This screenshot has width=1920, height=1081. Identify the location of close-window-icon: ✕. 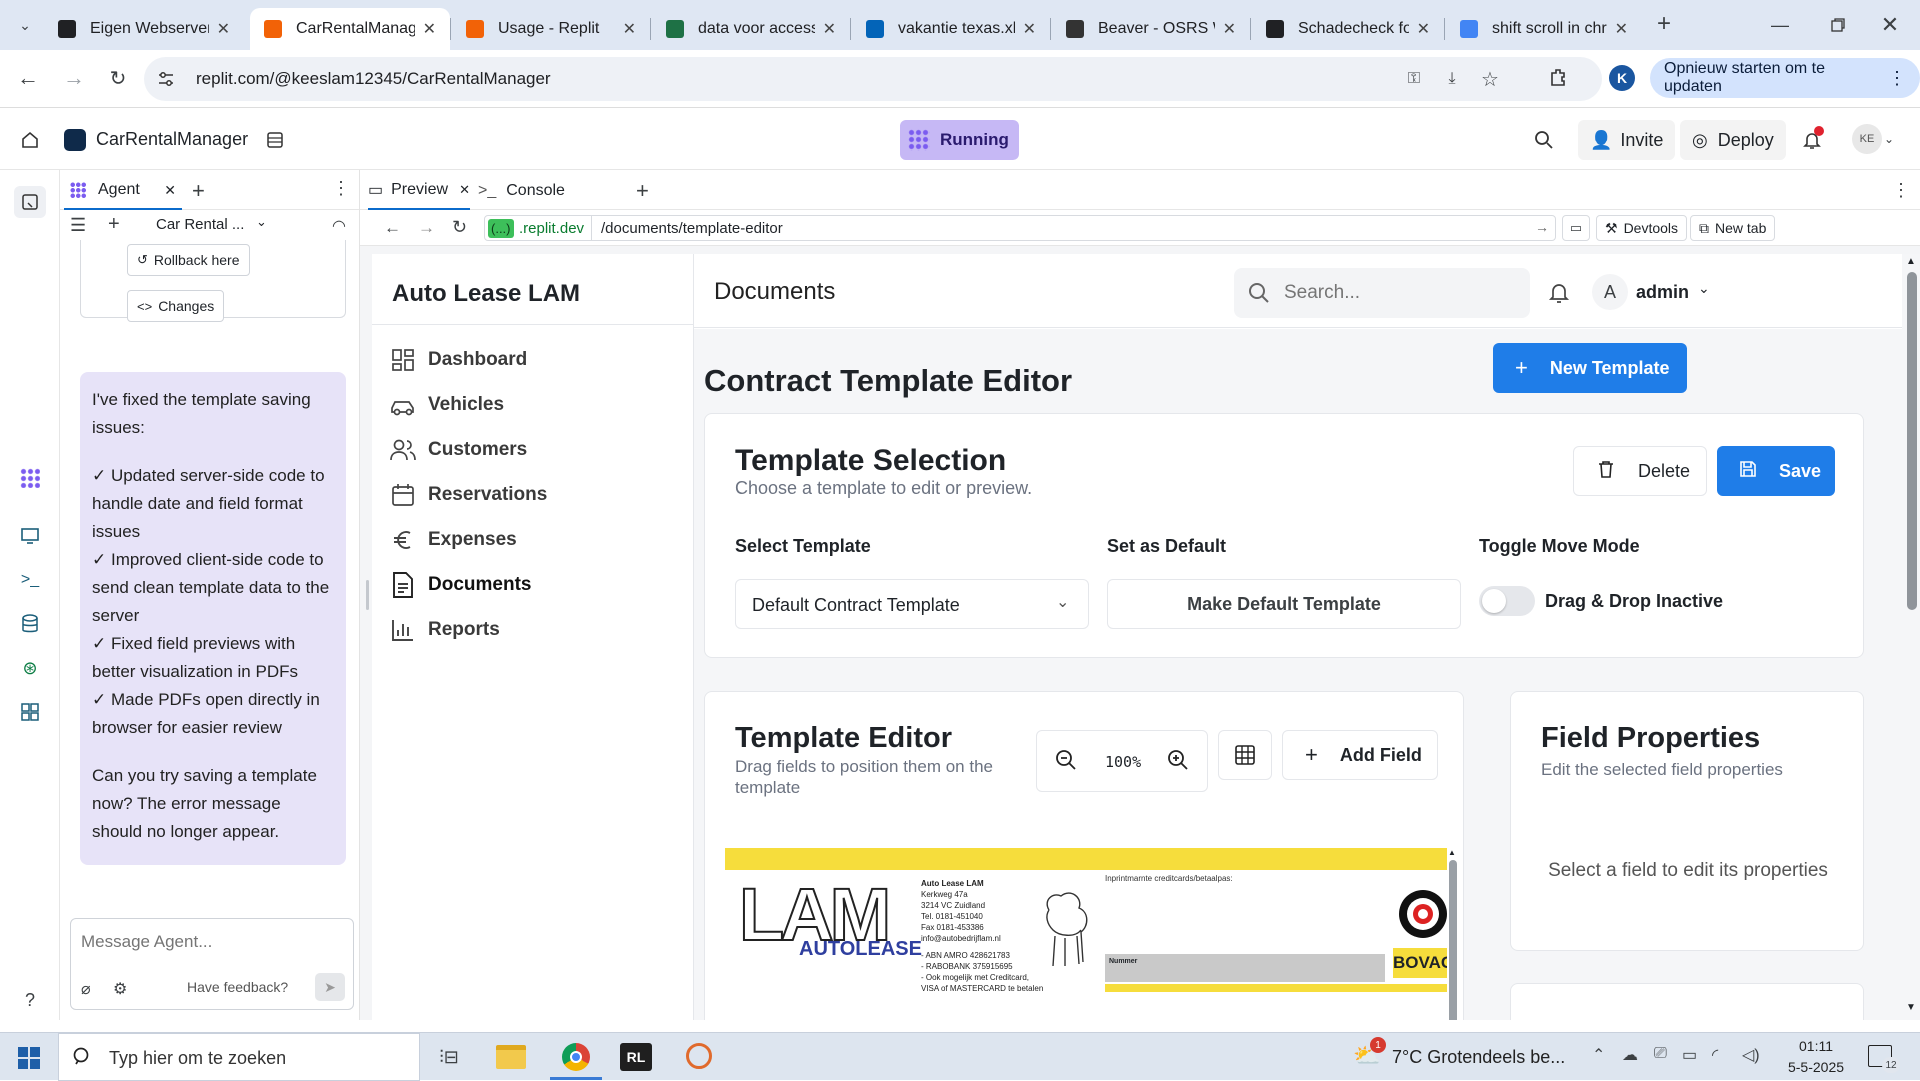
(1890, 25).